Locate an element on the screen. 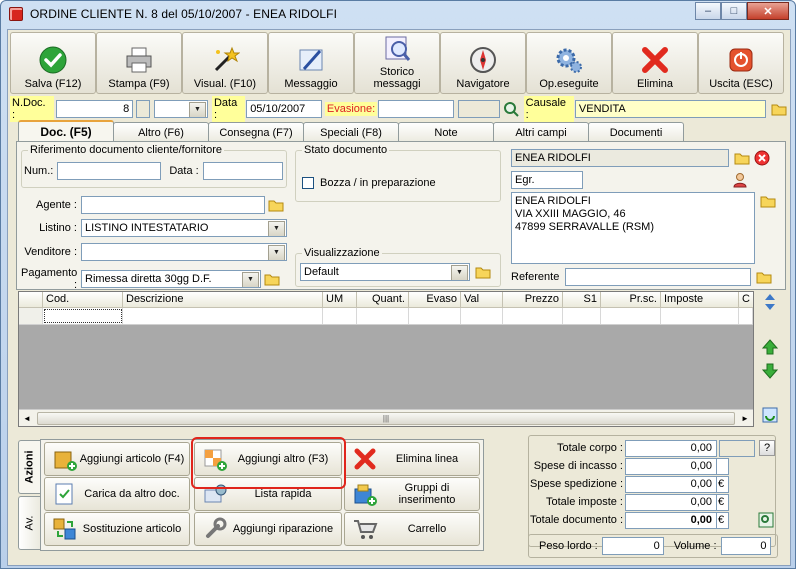 The height and width of the screenshot is (569, 796). refresh-grid-icon is located at coordinates (770, 415).